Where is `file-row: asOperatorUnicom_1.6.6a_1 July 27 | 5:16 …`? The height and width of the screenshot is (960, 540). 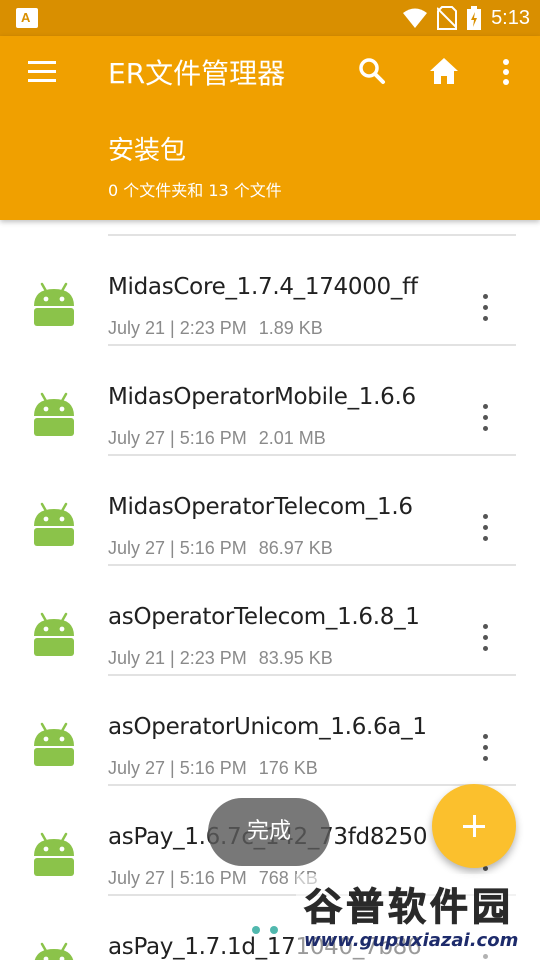 file-row: asOperatorUnicom_1.6.6a_1 July 27 | 5:16 … is located at coordinates (270, 731).